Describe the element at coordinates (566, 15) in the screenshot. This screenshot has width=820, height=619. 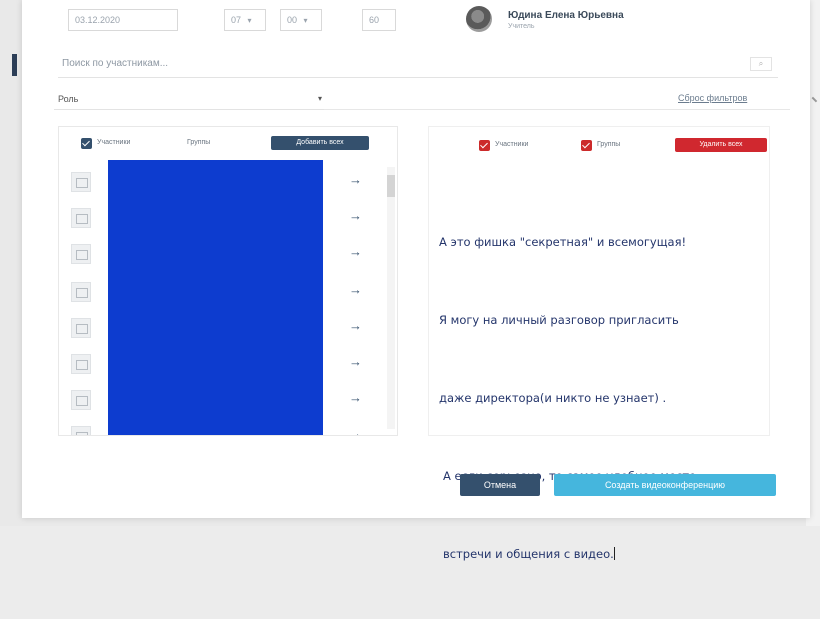
I see `organizer-name: Юдина Елена Юрьевна` at that location.